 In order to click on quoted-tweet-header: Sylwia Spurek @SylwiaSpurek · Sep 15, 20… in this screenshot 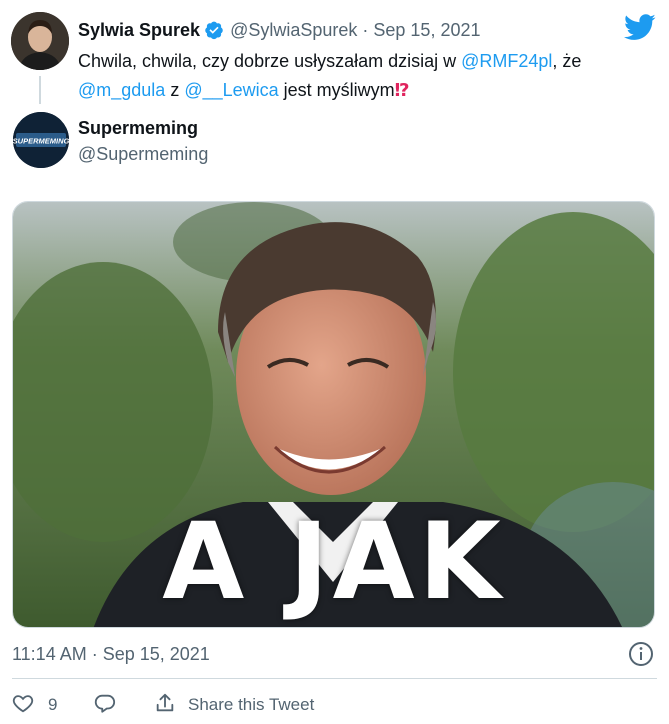, I will do `click(279, 30)`.